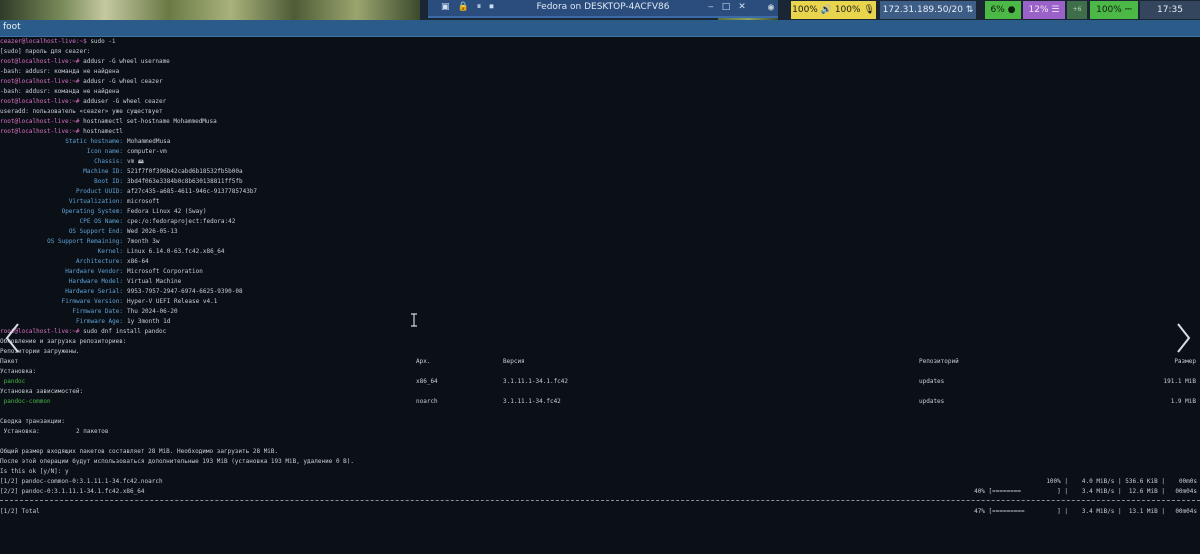 This screenshot has width=1200, height=554. I want to click on memory-module: 12% ☰, so click(1044, 10).